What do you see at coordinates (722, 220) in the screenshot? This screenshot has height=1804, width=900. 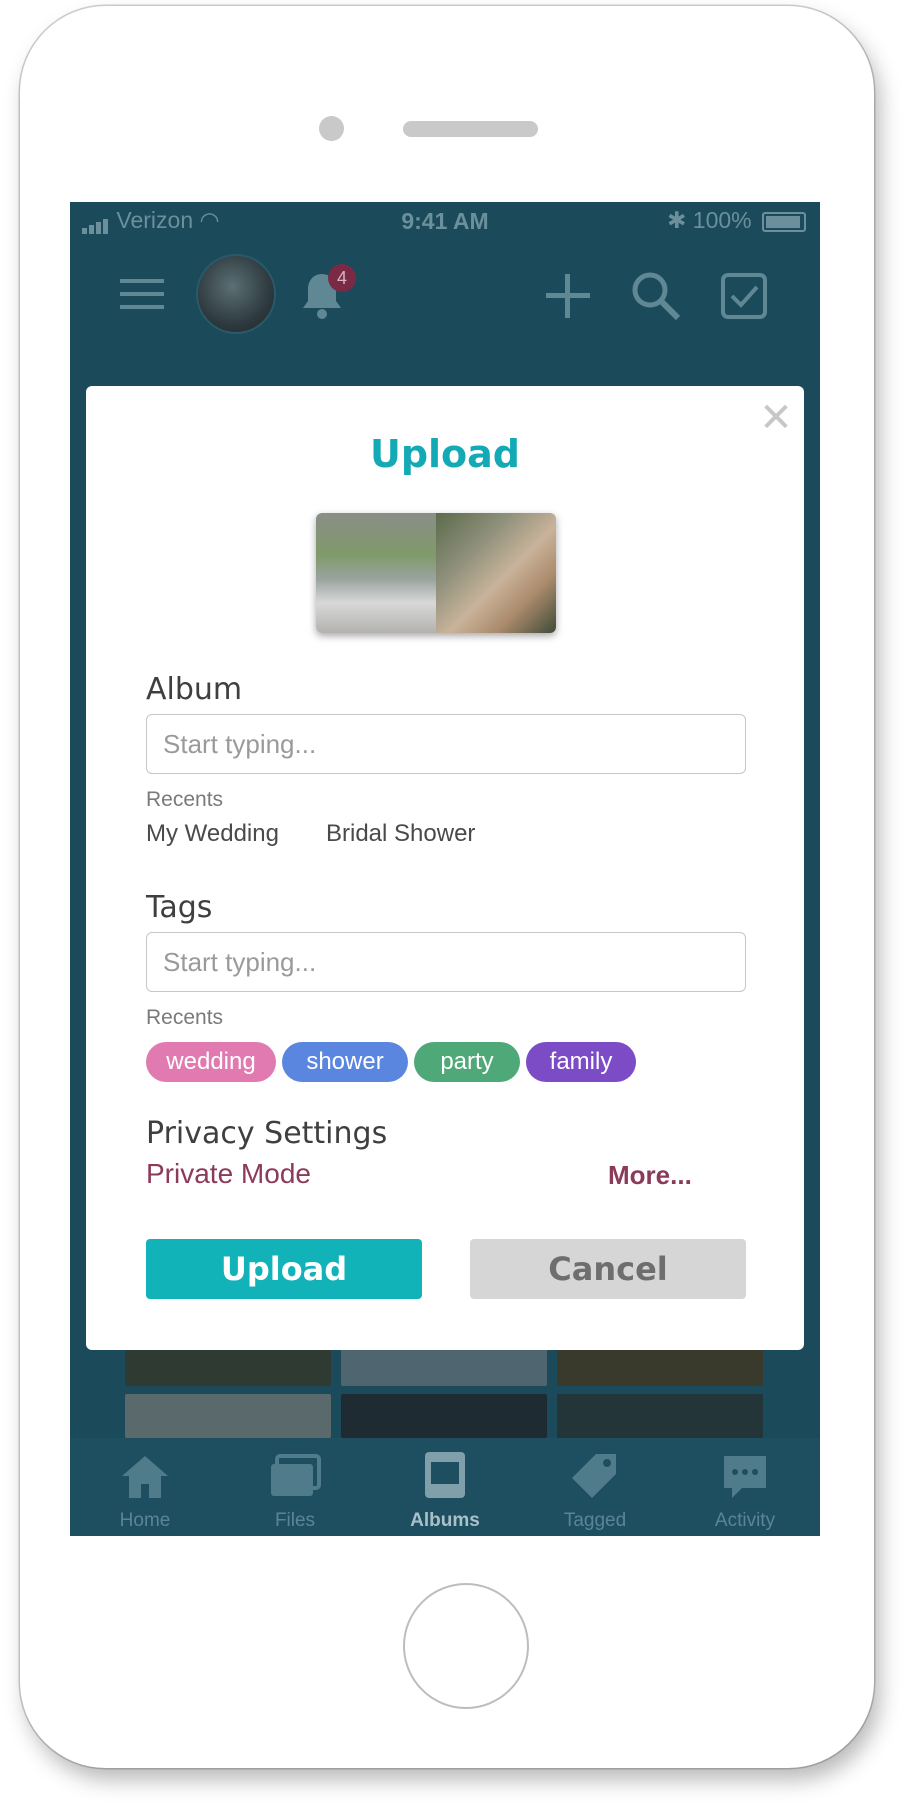 I see `battery-percent: 100%` at bounding box center [722, 220].